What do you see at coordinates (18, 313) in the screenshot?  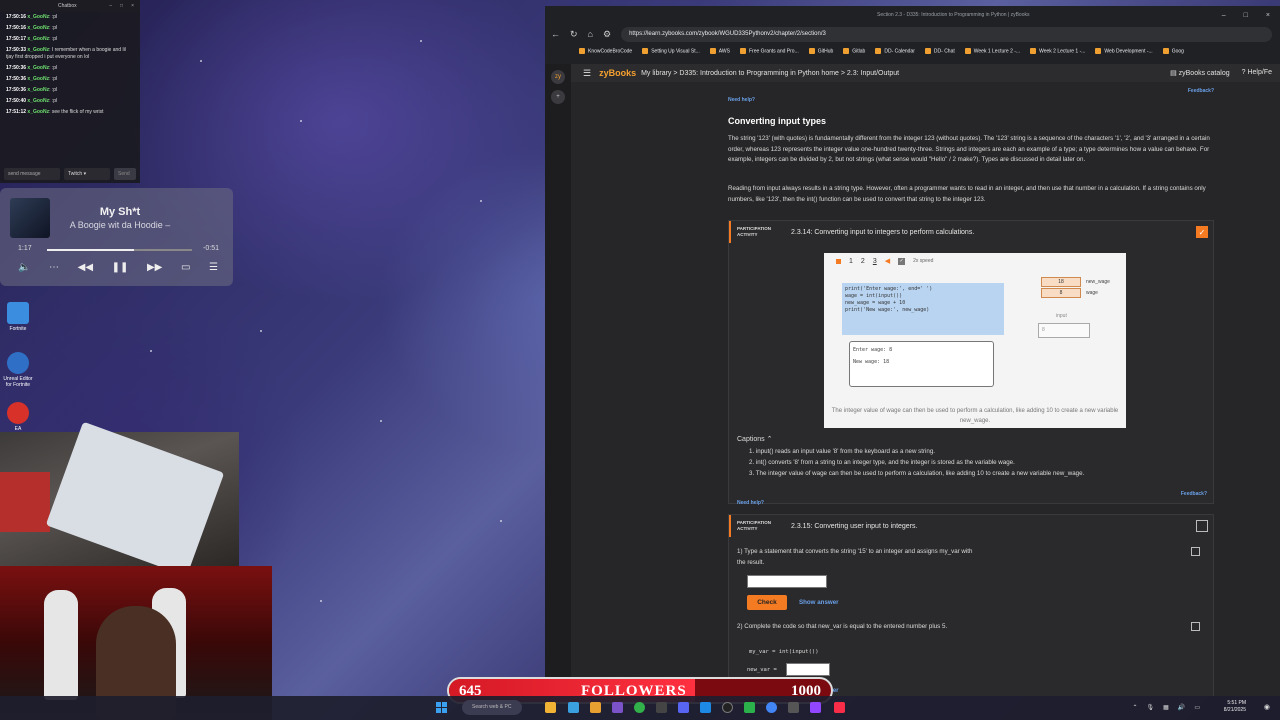 I see `fortnite-icon` at bounding box center [18, 313].